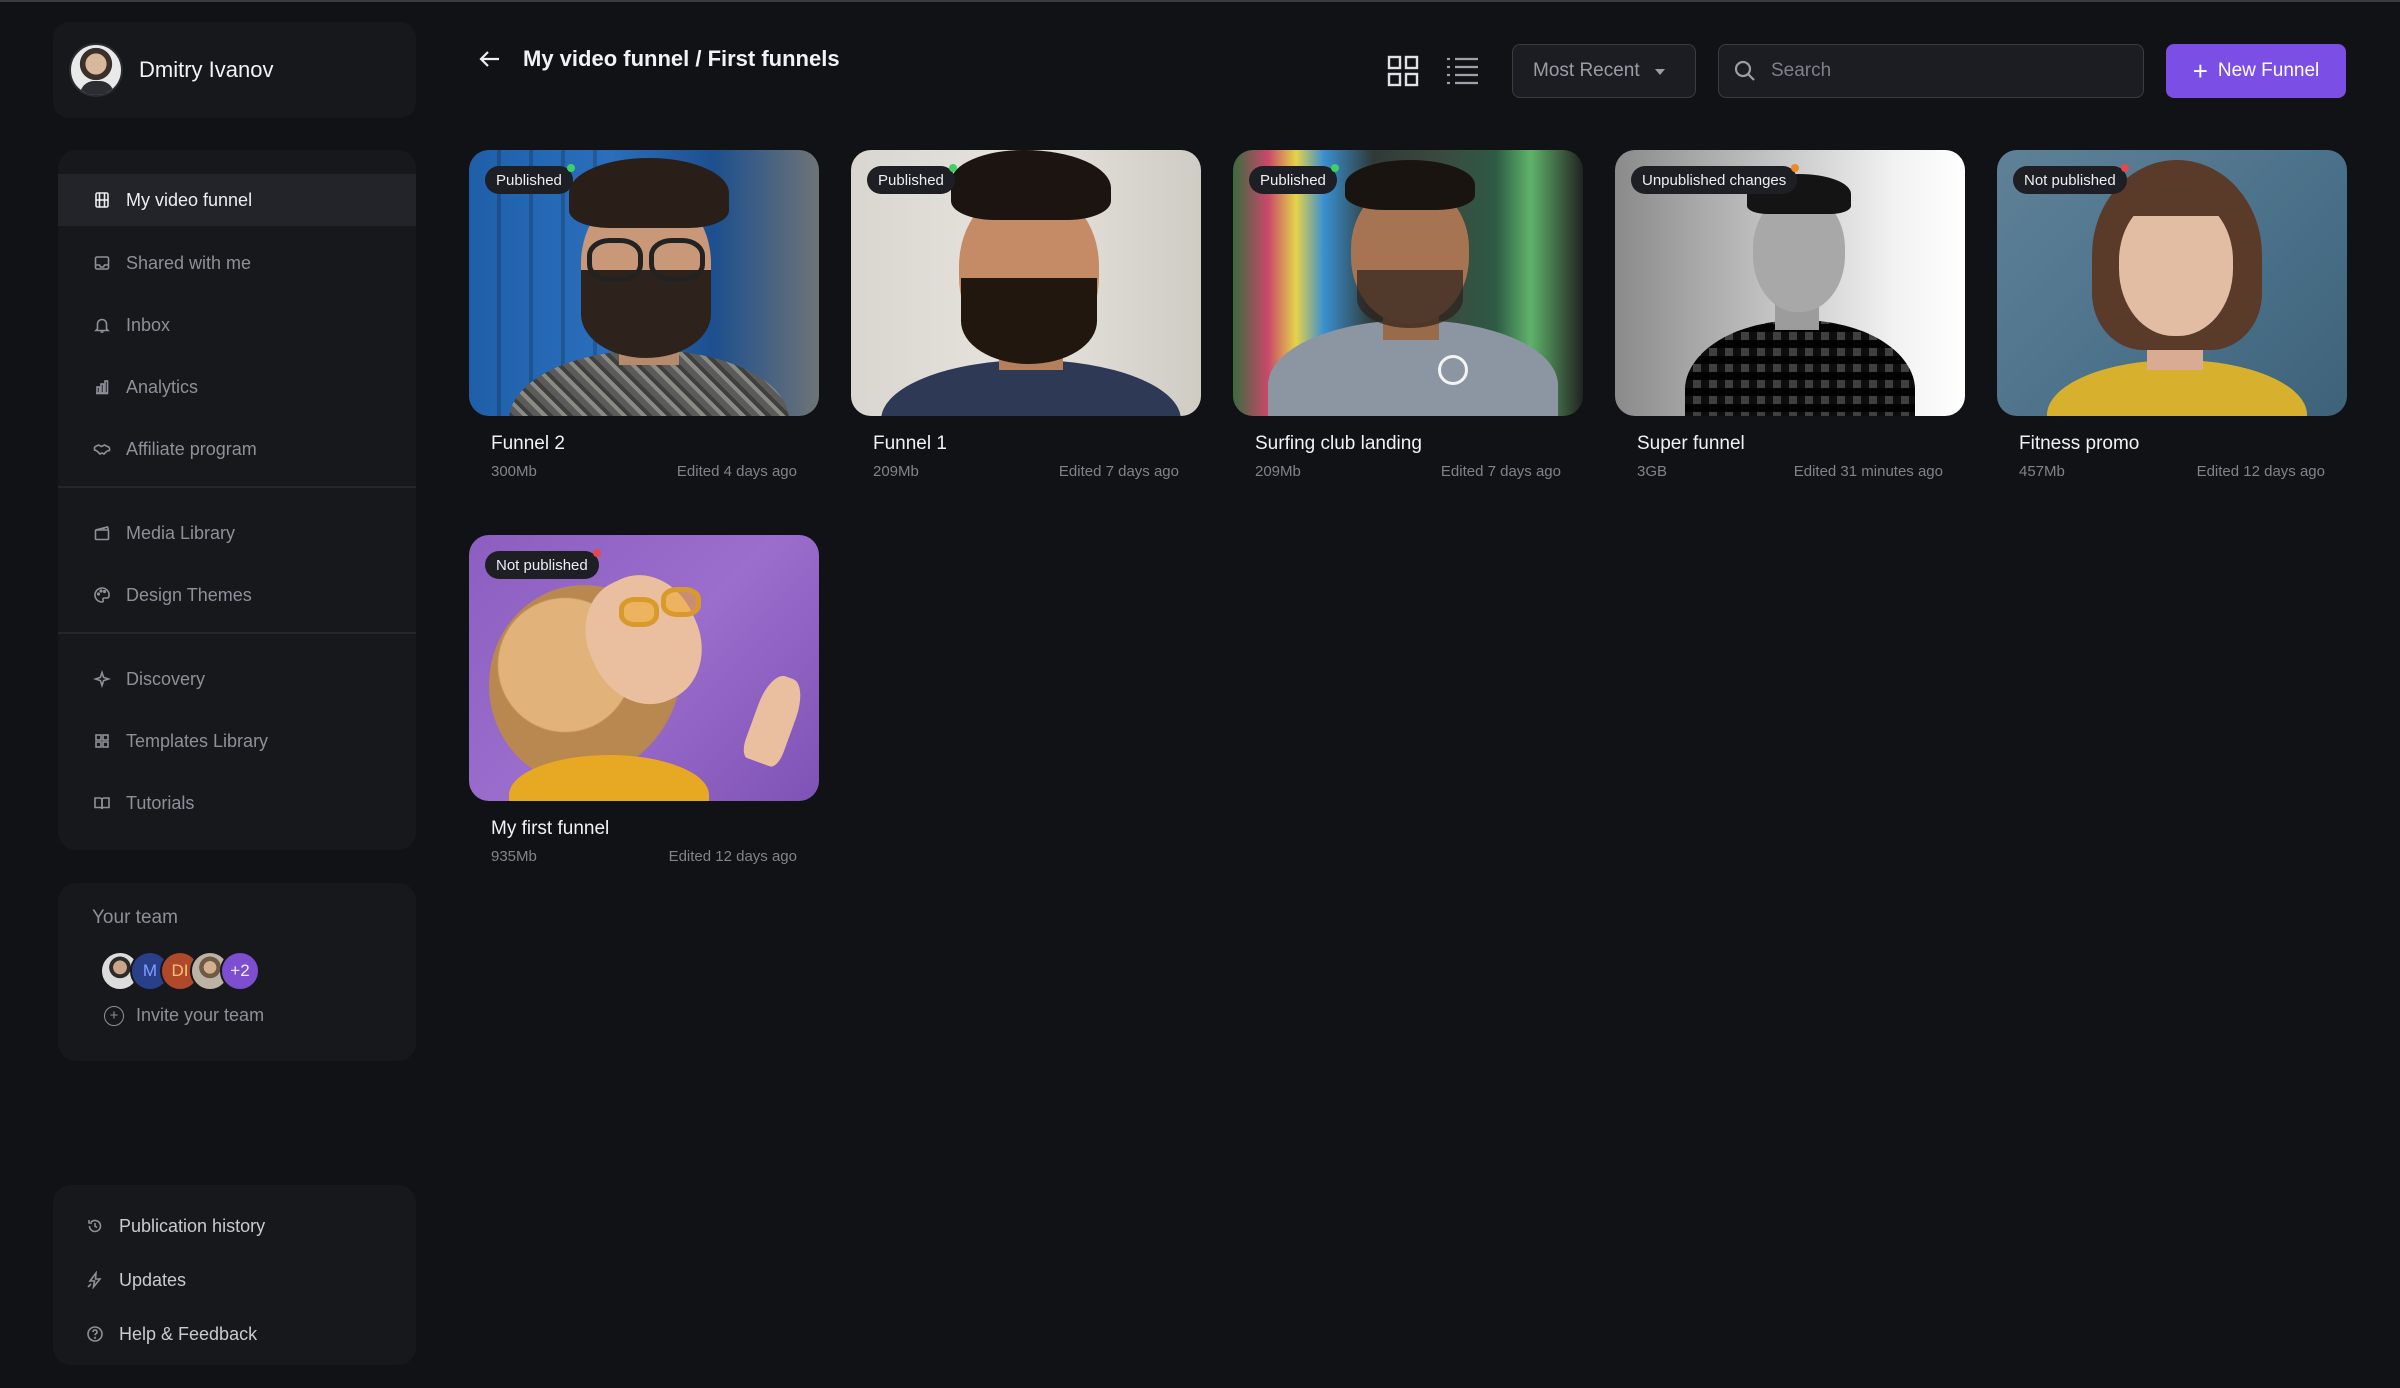 The width and height of the screenshot is (2400, 1388). I want to click on sidebar-item-label: My video funnel, so click(189, 199).